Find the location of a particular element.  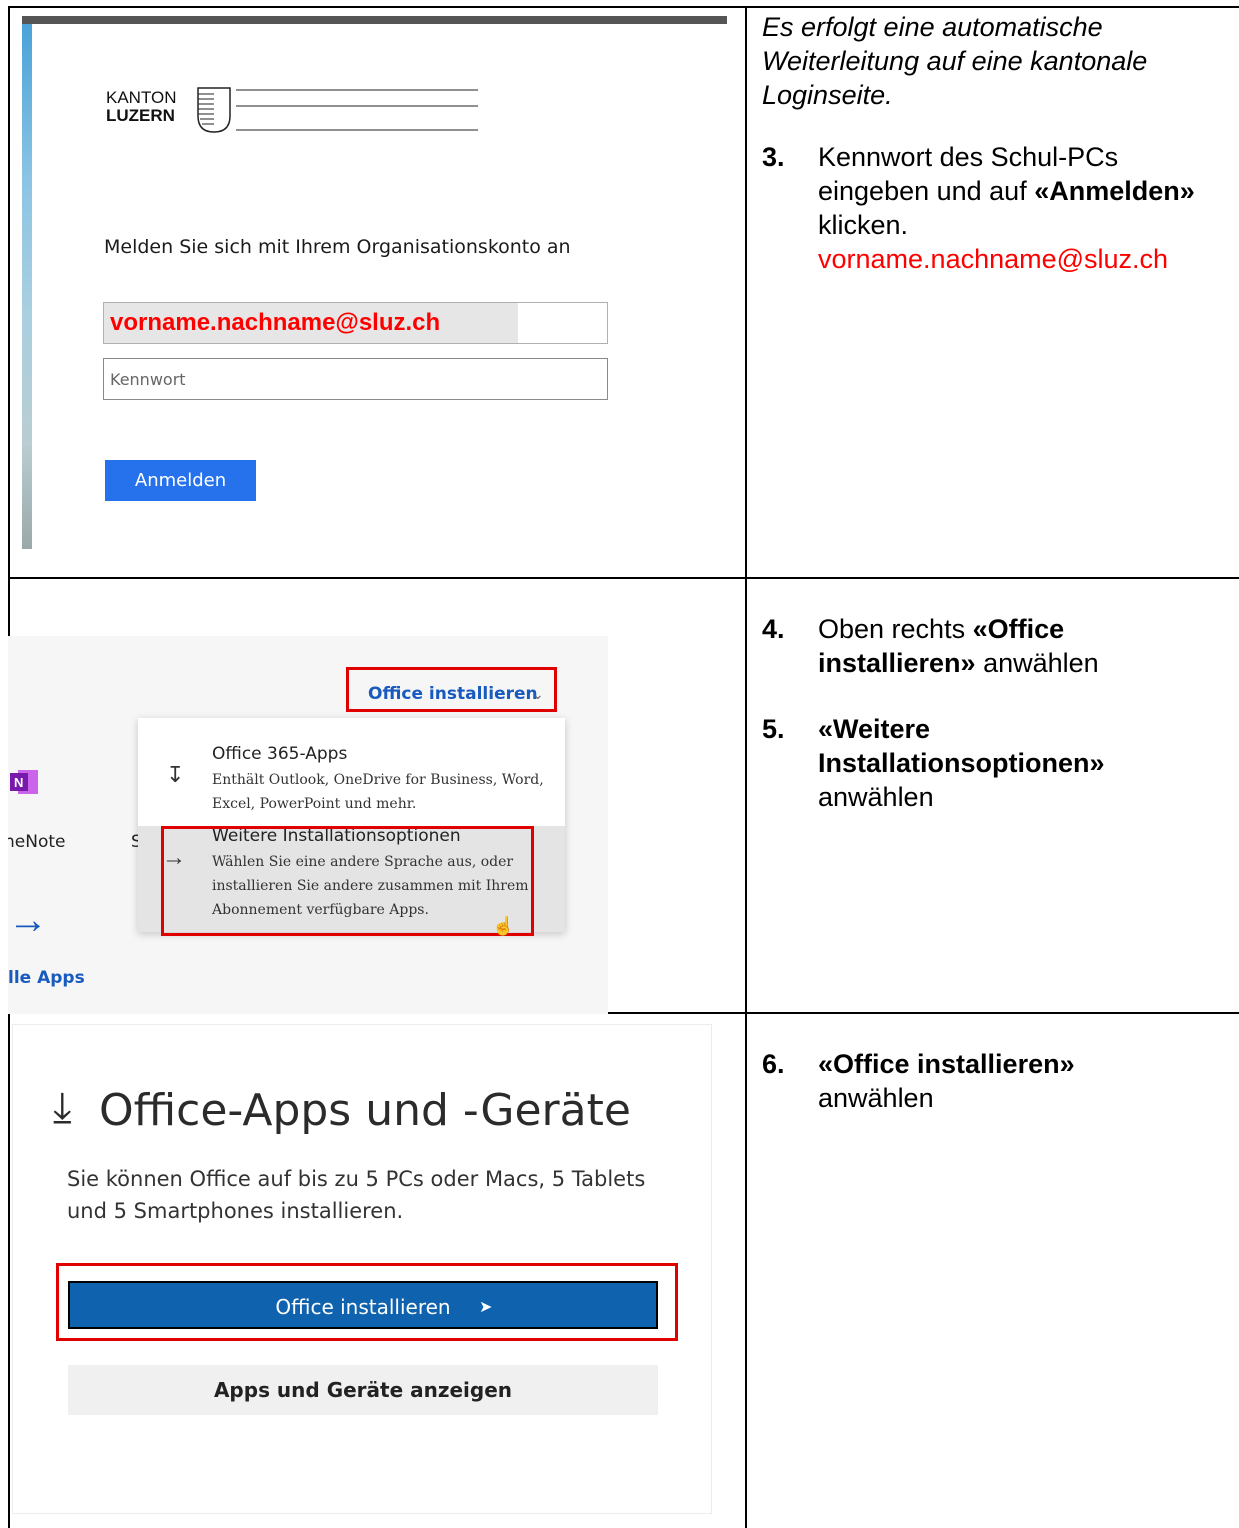

email-field: vorname.nachname@sluz.ch is located at coordinates (355, 323).